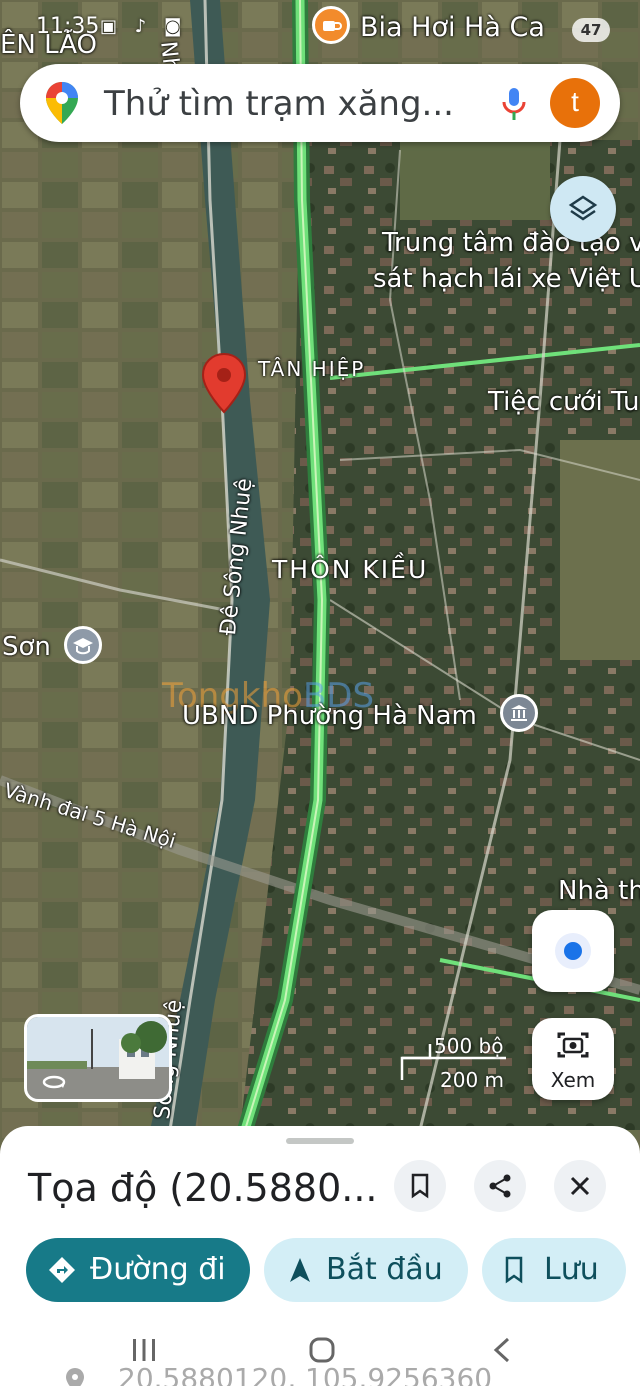 This screenshot has height=1386, width=640. Describe the element at coordinates (519, 713) in the screenshot. I see `government-poi-icon` at that location.